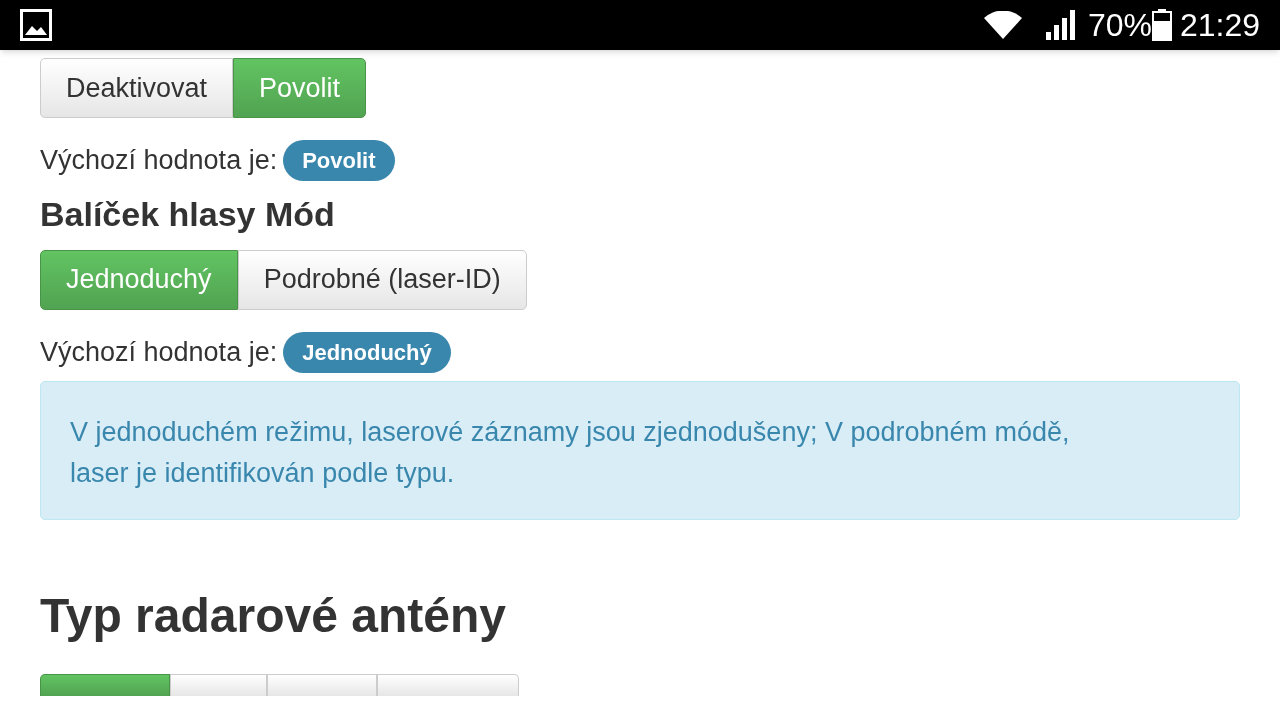  What do you see at coordinates (1119, 25) in the screenshot?
I see `battery-percent: 70%` at bounding box center [1119, 25].